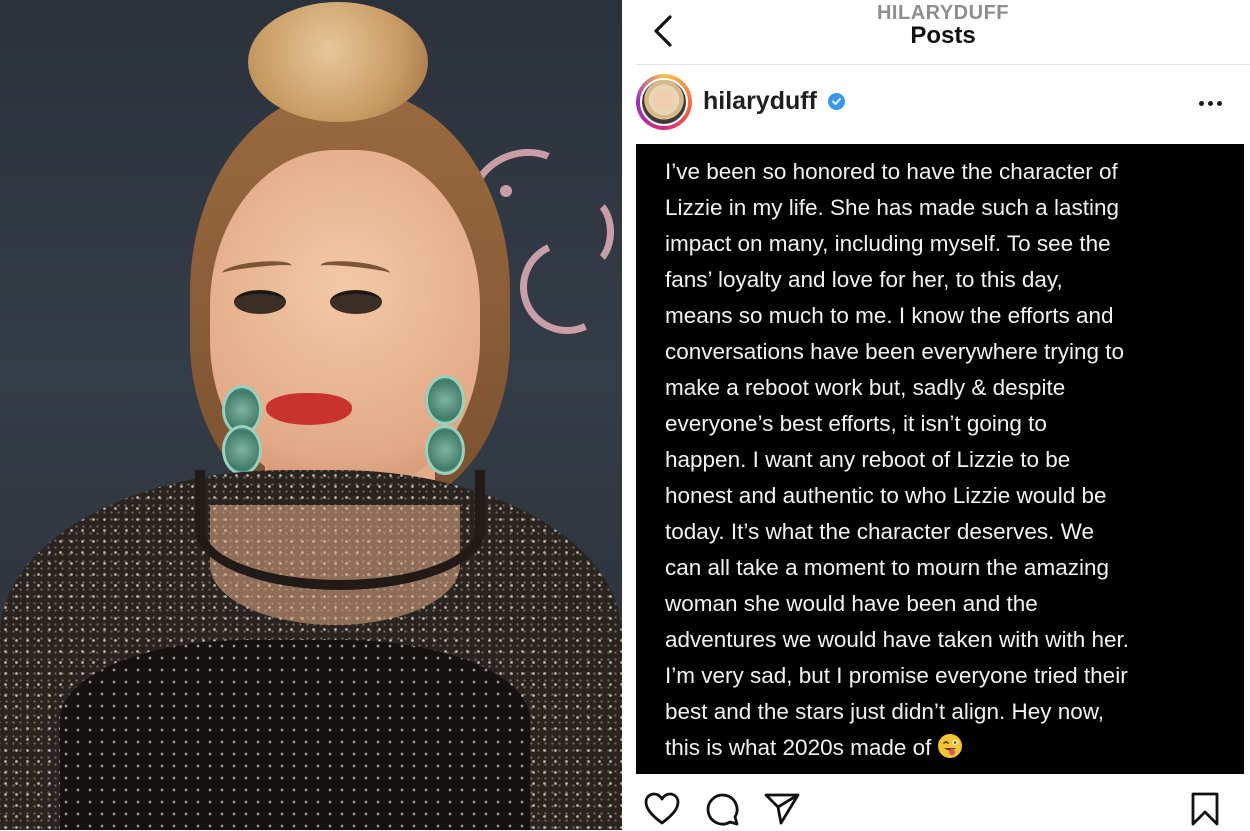 The height and width of the screenshot is (831, 1250). Describe the element at coordinates (943, 35) in the screenshot. I see `page-title: Posts` at that location.